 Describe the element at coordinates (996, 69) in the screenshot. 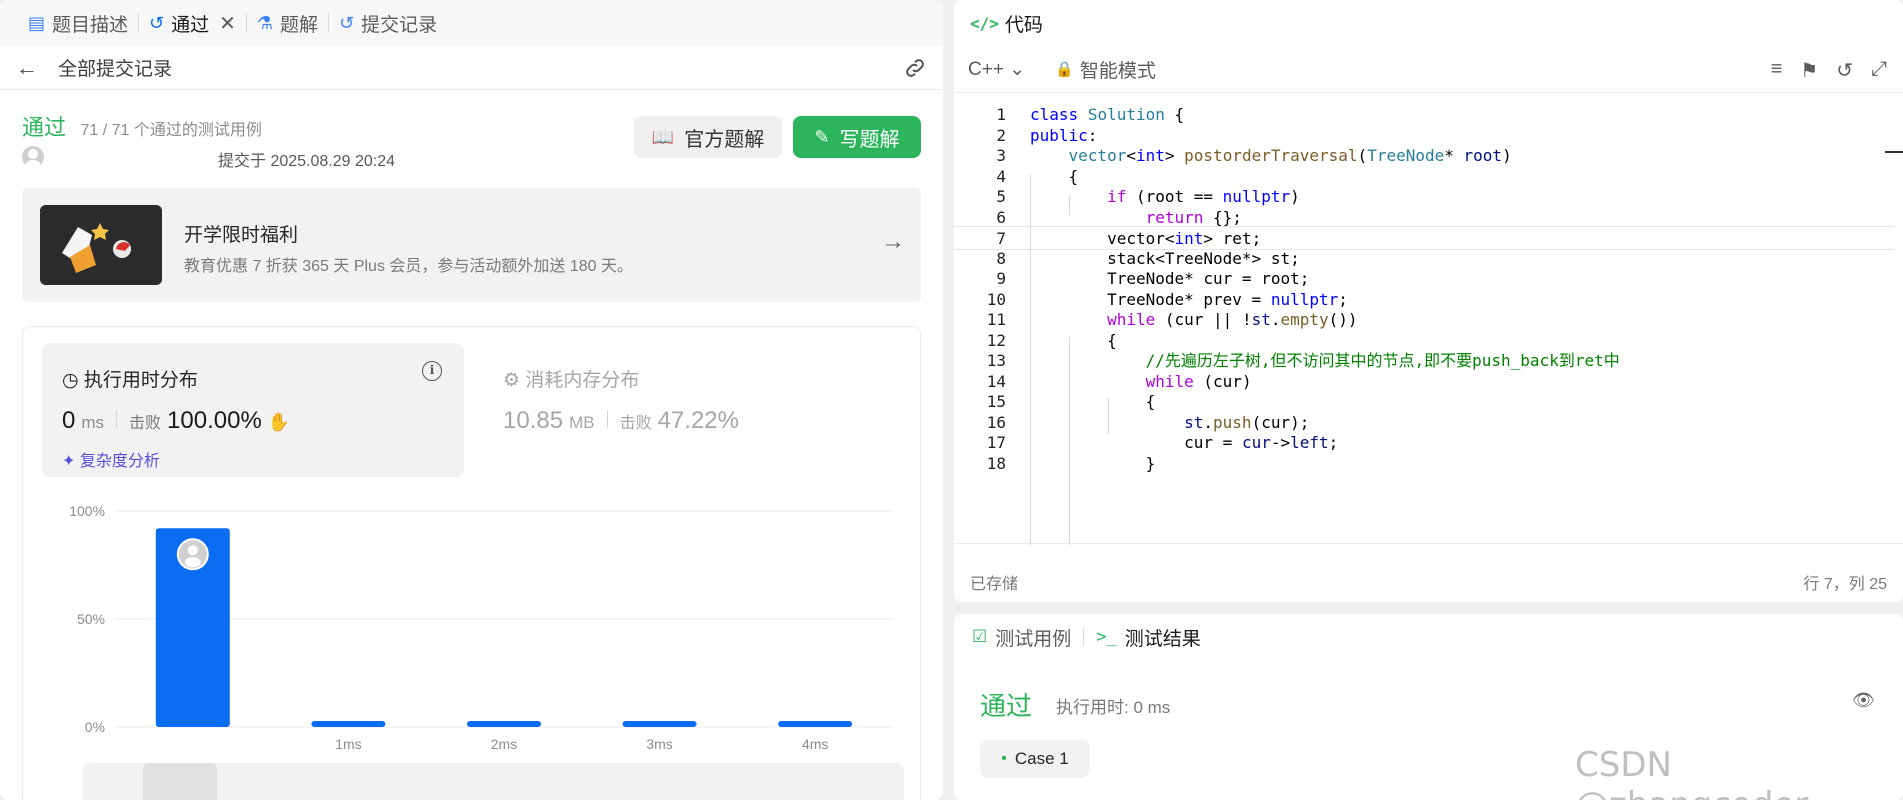

I see `language-select: C++ ⌄` at that location.